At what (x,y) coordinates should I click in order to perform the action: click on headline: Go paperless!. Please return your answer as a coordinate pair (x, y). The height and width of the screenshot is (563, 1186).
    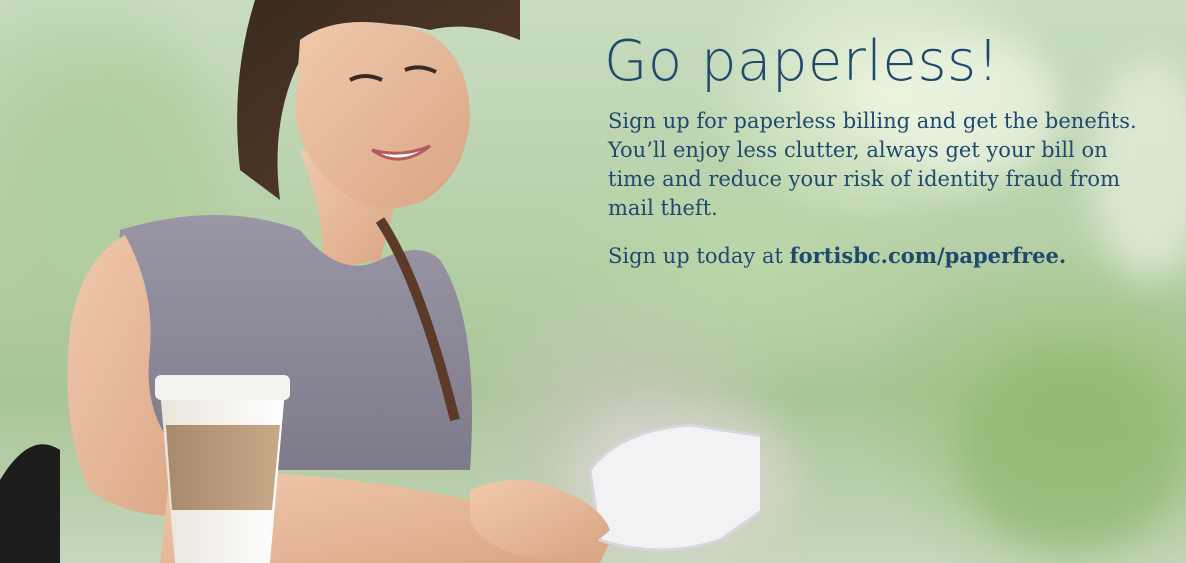
    Looking at the image, I should click on (802, 61).